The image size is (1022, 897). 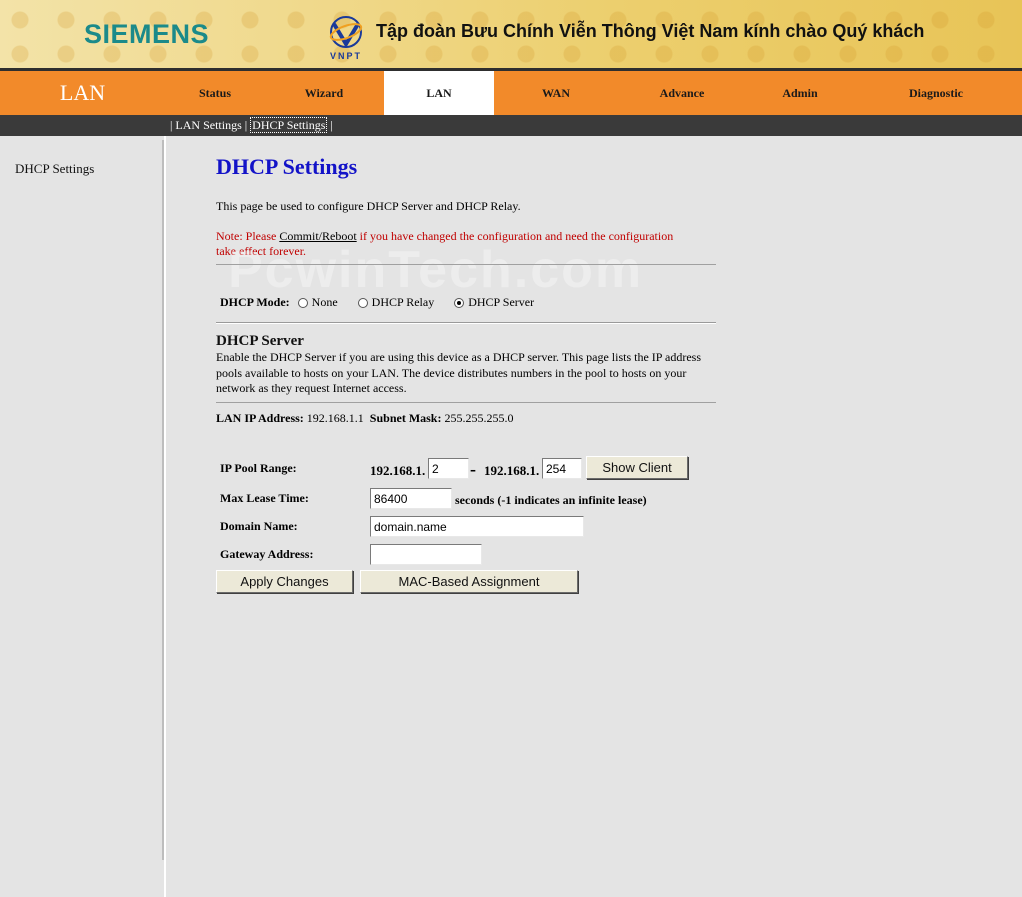 What do you see at coordinates (208, 125) in the screenshot?
I see `subnav-lan-settings: LAN Settings` at bounding box center [208, 125].